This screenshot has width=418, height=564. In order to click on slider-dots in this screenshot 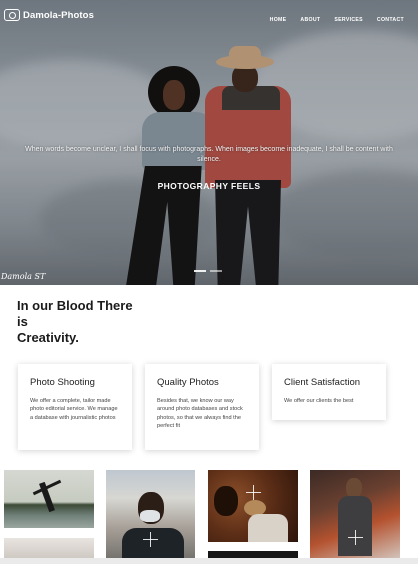, I will do `click(208, 271)`.